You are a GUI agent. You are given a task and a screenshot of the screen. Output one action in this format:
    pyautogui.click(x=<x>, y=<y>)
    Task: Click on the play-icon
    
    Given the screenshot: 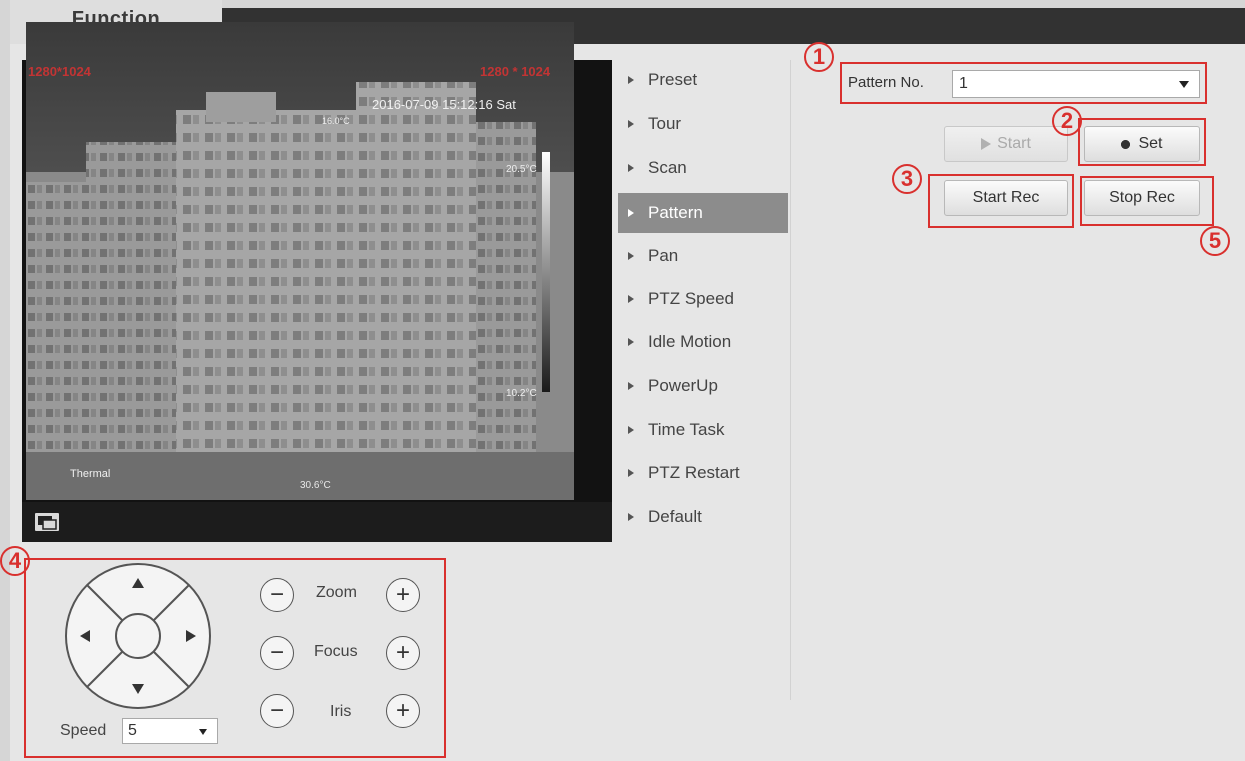 What is the action you would take?
    pyautogui.click(x=986, y=144)
    